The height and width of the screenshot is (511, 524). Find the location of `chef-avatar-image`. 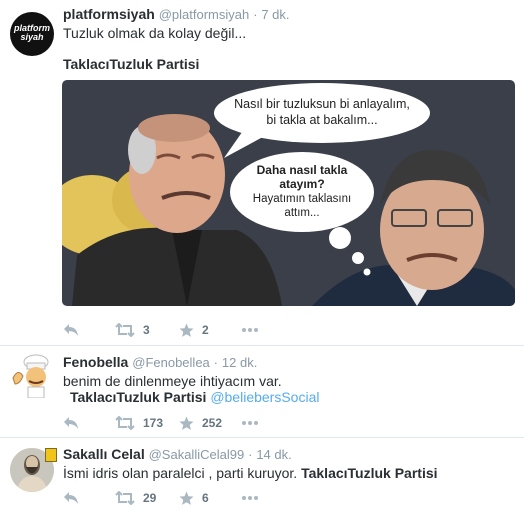

chef-avatar-image is located at coordinates (30, 376).